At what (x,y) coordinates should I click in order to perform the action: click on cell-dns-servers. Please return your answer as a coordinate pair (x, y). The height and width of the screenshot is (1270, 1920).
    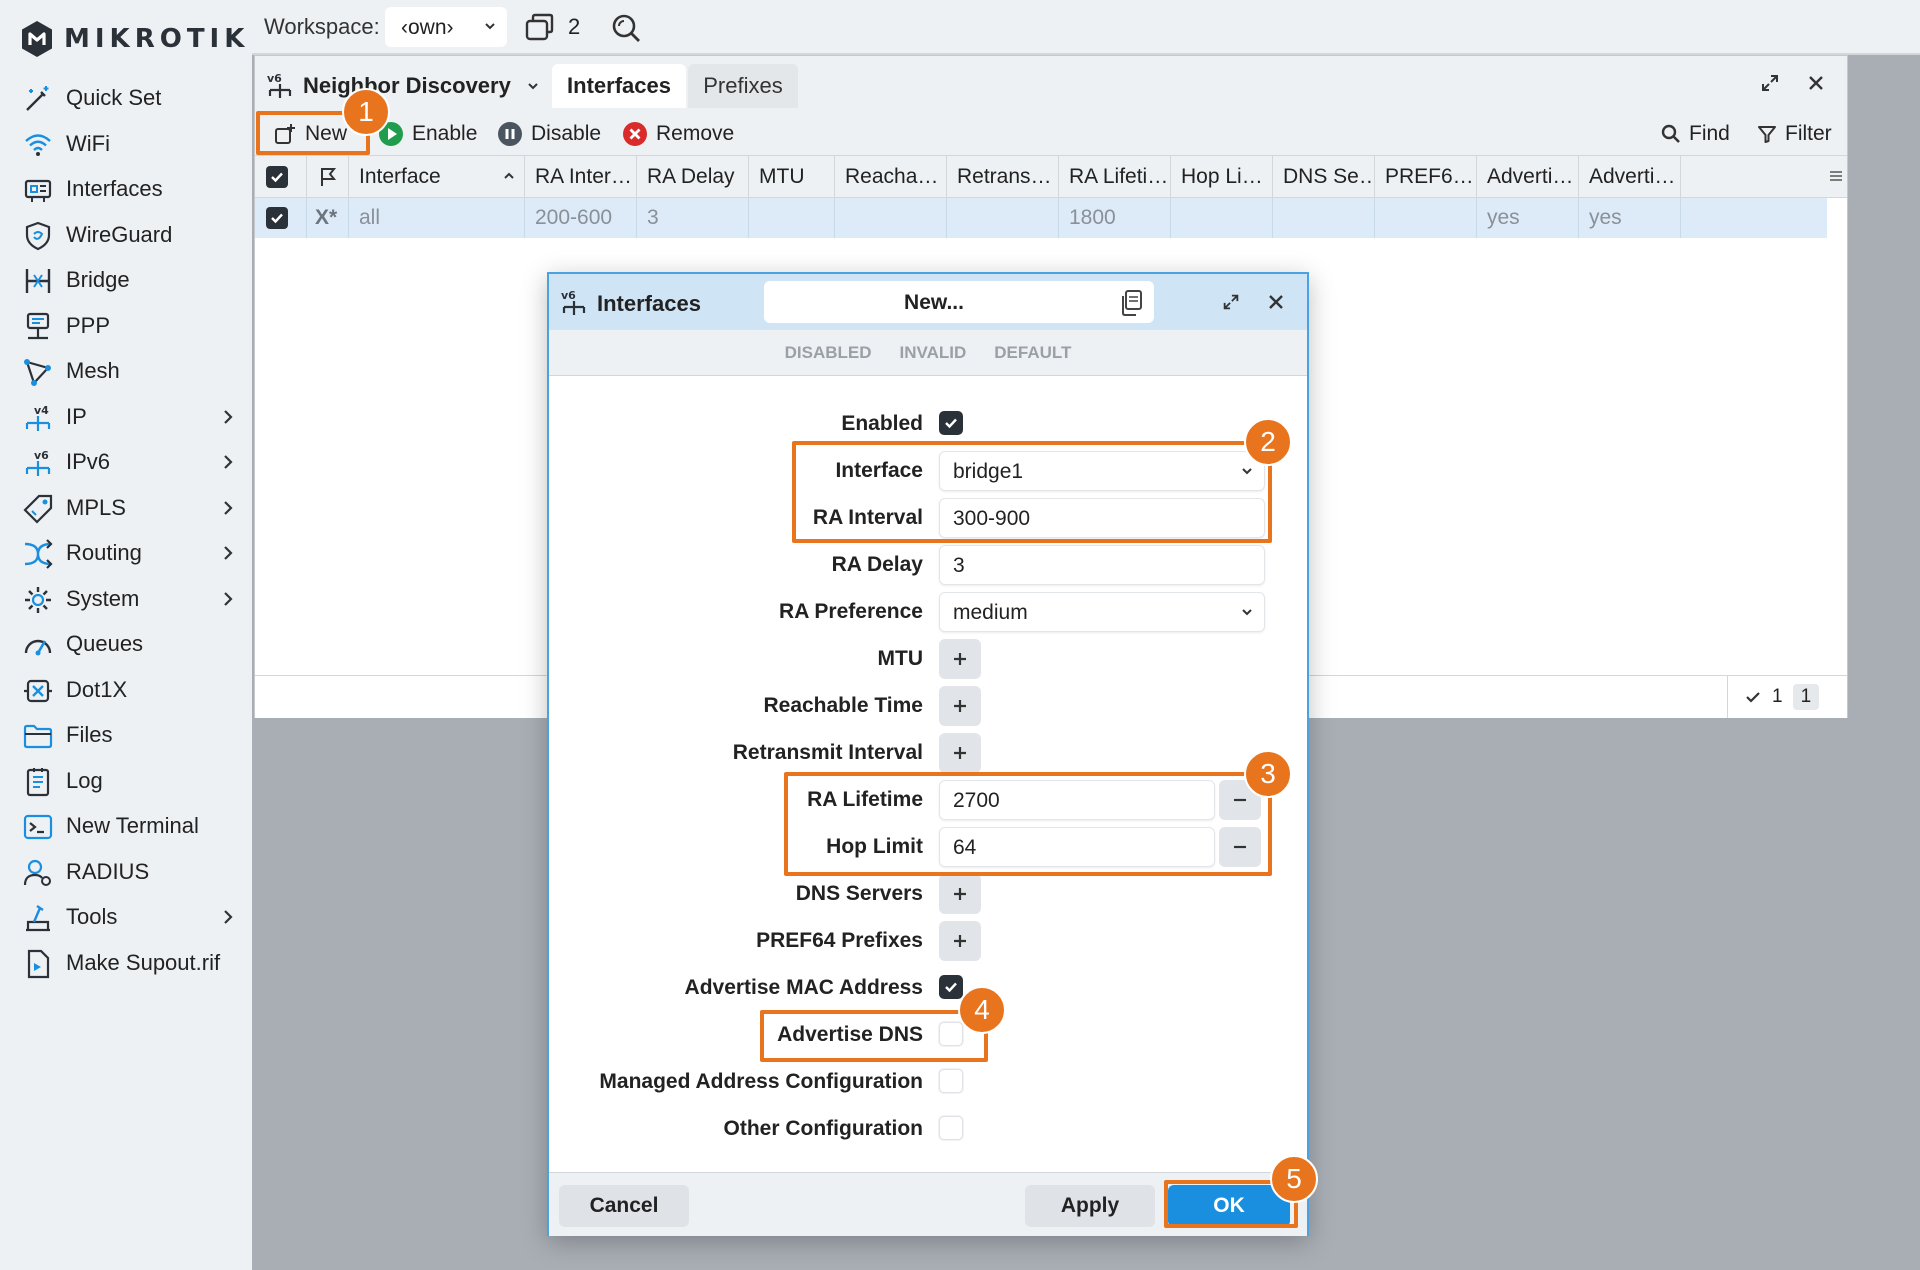
    Looking at the image, I should click on (1324, 218).